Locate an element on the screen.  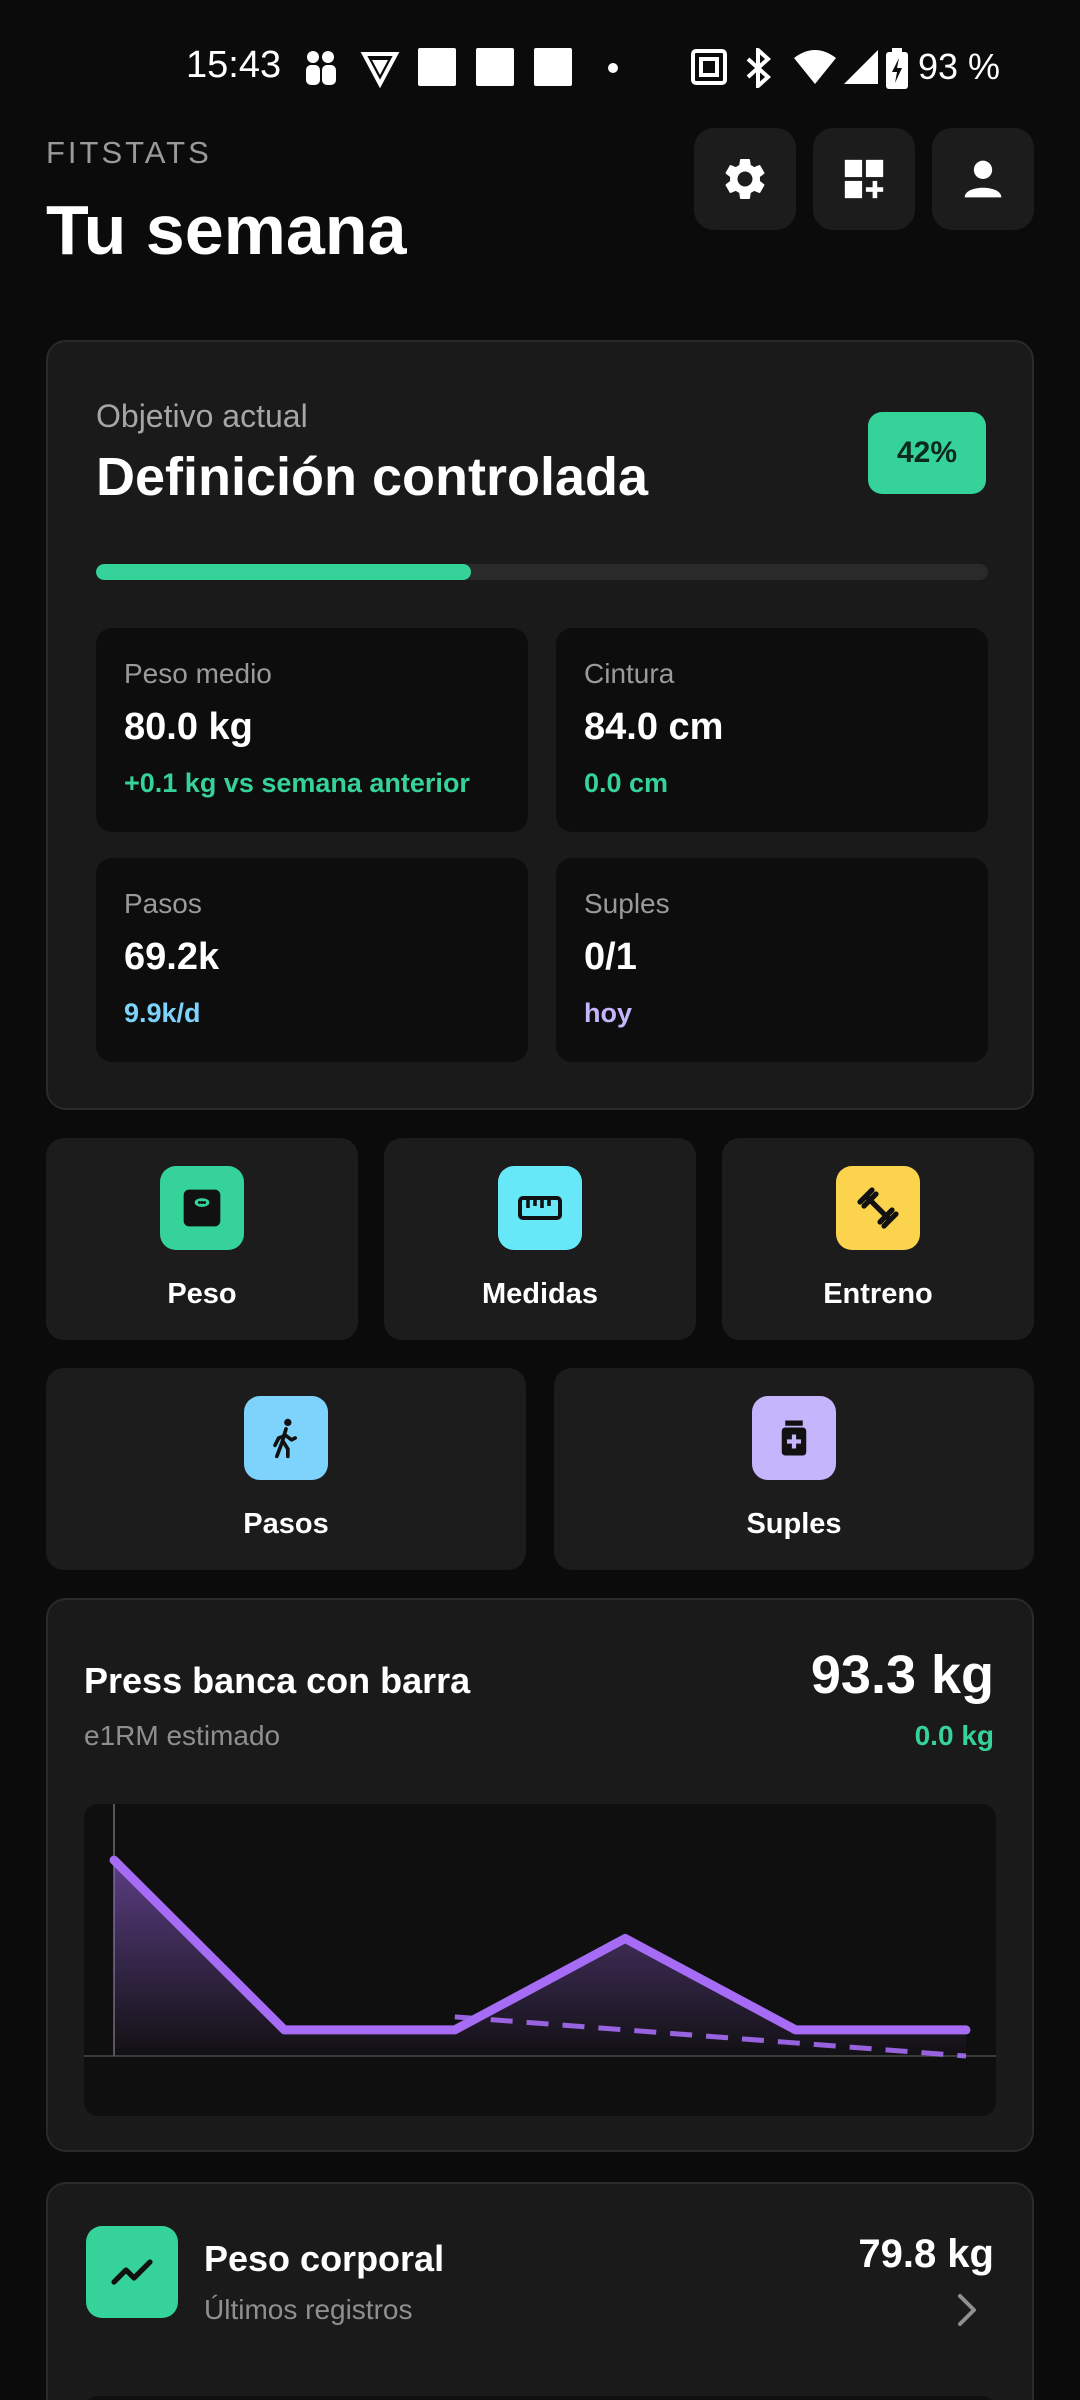
exercise-title: Press banca con barra is located at coordinates (277, 1680).